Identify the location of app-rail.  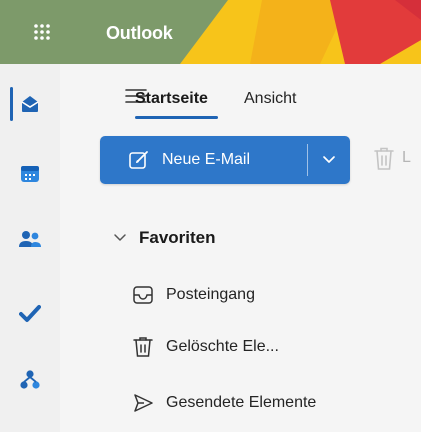
(30, 248).